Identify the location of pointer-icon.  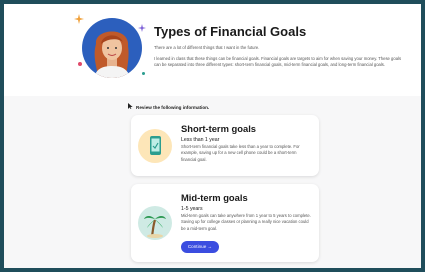
(130, 106).